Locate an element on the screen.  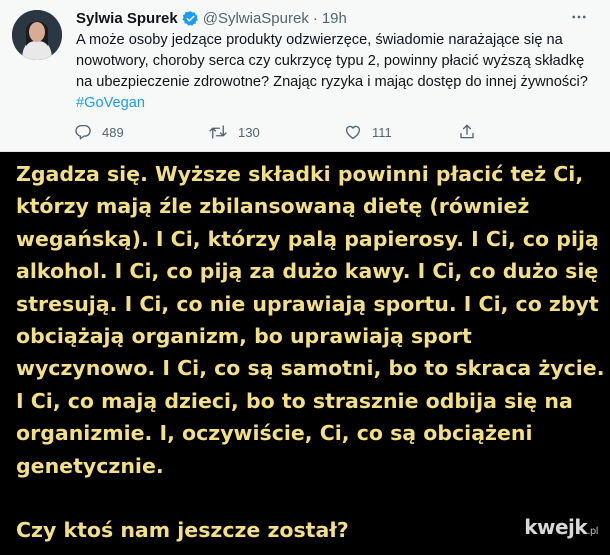
avatar is located at coordinates (37, 35).